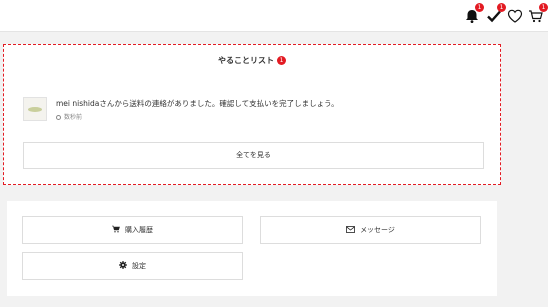 Image resolution: width=548 pixels, height=307 pixels. Describe the element at coordinates (274, 16) in the screenshot. I see `top-header: 1 1 1` at that location.